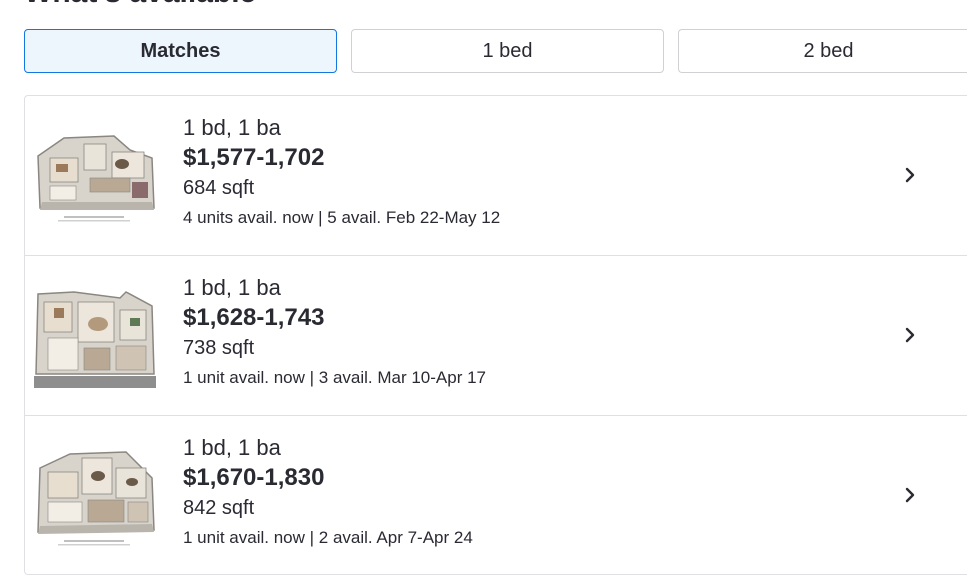 The width and height of the screenshot is (967, 586). I want to click on section-title: What's available, so click(140, 4).